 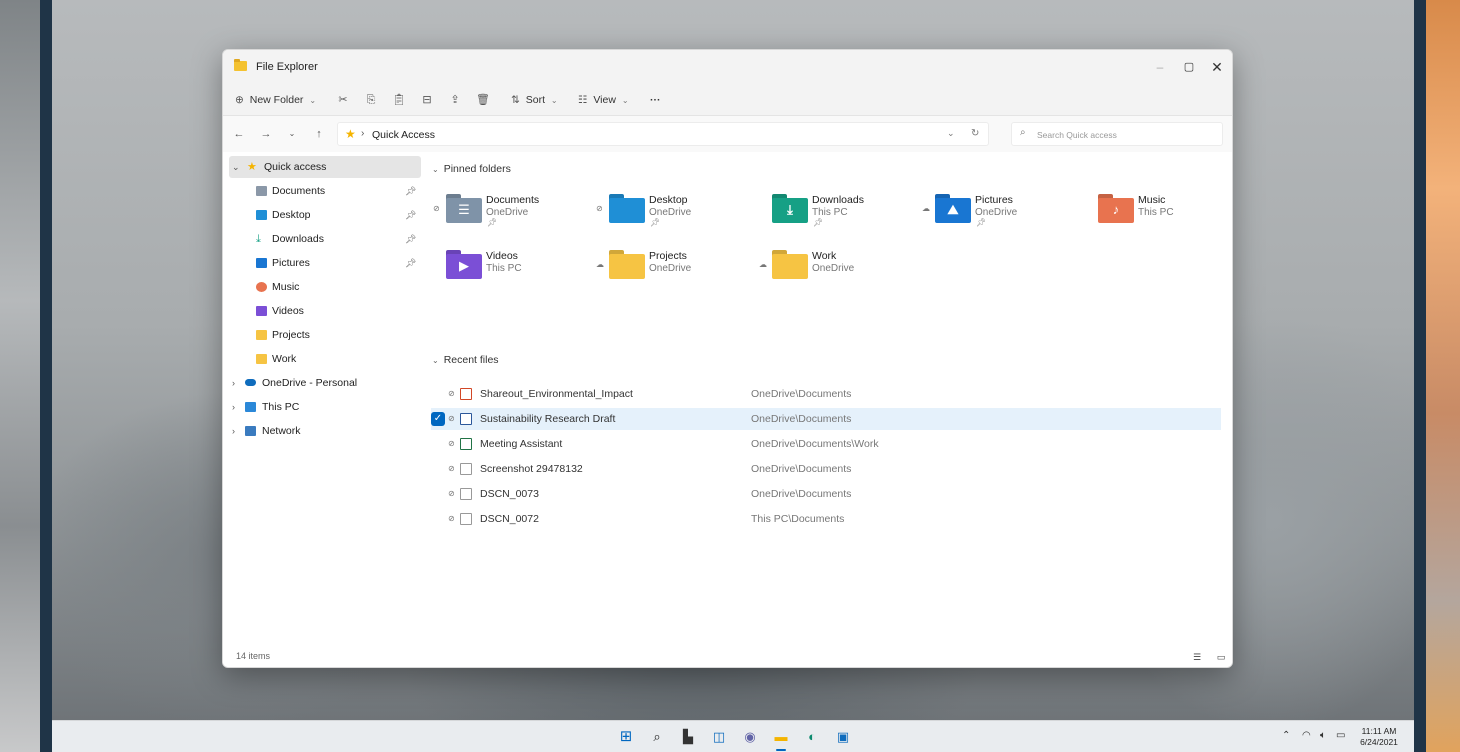 What do you see at coordinates (399, 100) in the screenshot?
I see `paste-icon: 📋︎` at bounding box center [399, 100].